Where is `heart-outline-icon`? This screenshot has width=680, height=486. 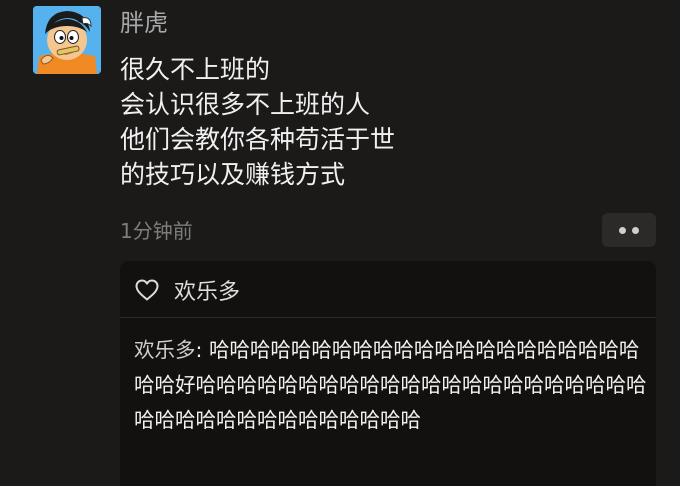 heart-outline-icon is located at coordinates (147, 290).